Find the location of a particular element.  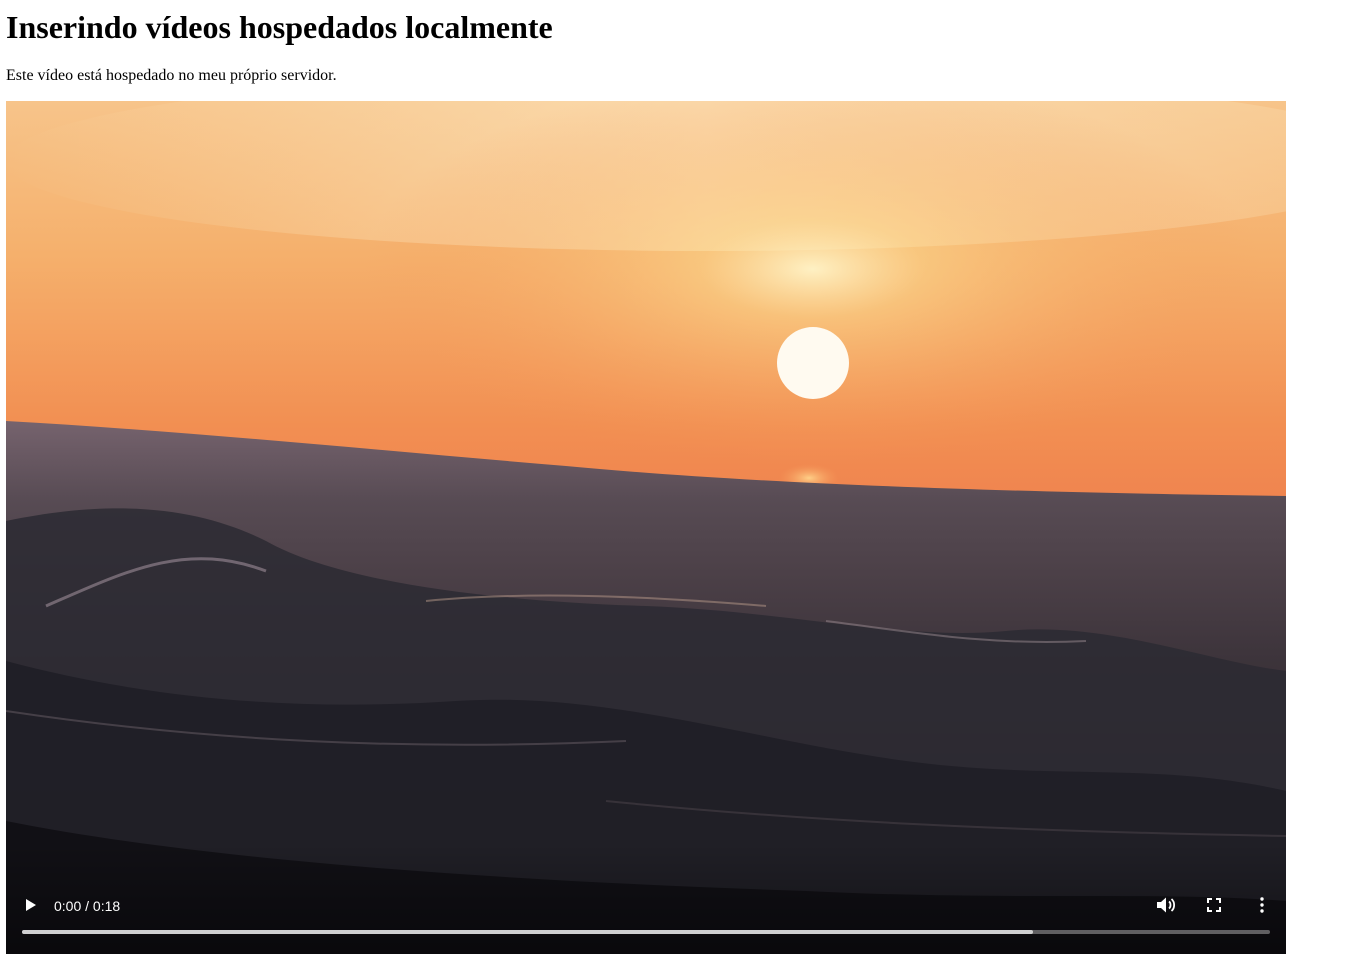

progress-buffered is located at coordinates (527, 932).